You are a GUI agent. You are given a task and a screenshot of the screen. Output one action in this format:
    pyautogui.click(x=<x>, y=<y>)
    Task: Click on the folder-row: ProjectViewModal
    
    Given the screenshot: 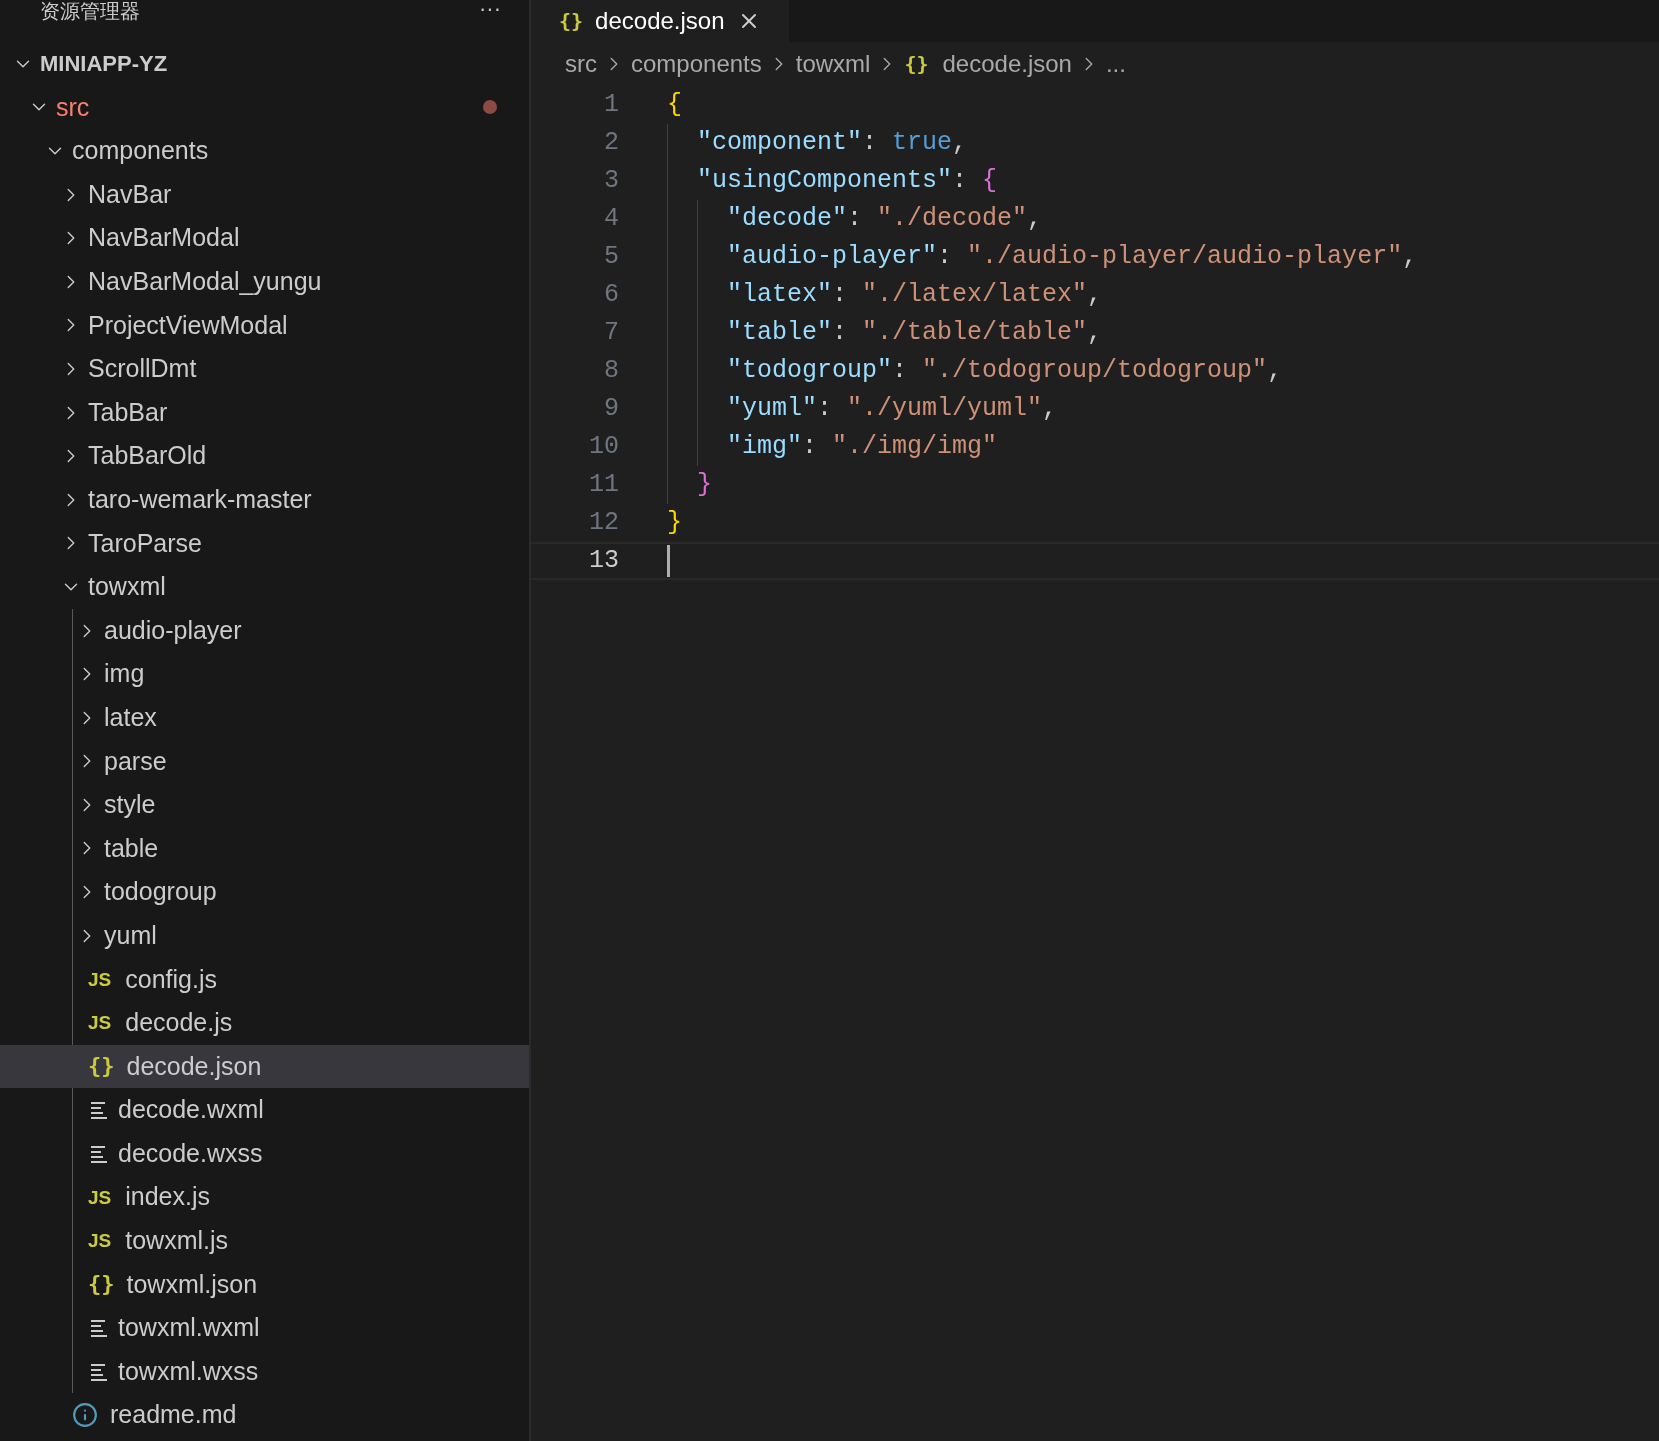 What is the action you would take?
    pyautogui.click(x=264, y=325)
    